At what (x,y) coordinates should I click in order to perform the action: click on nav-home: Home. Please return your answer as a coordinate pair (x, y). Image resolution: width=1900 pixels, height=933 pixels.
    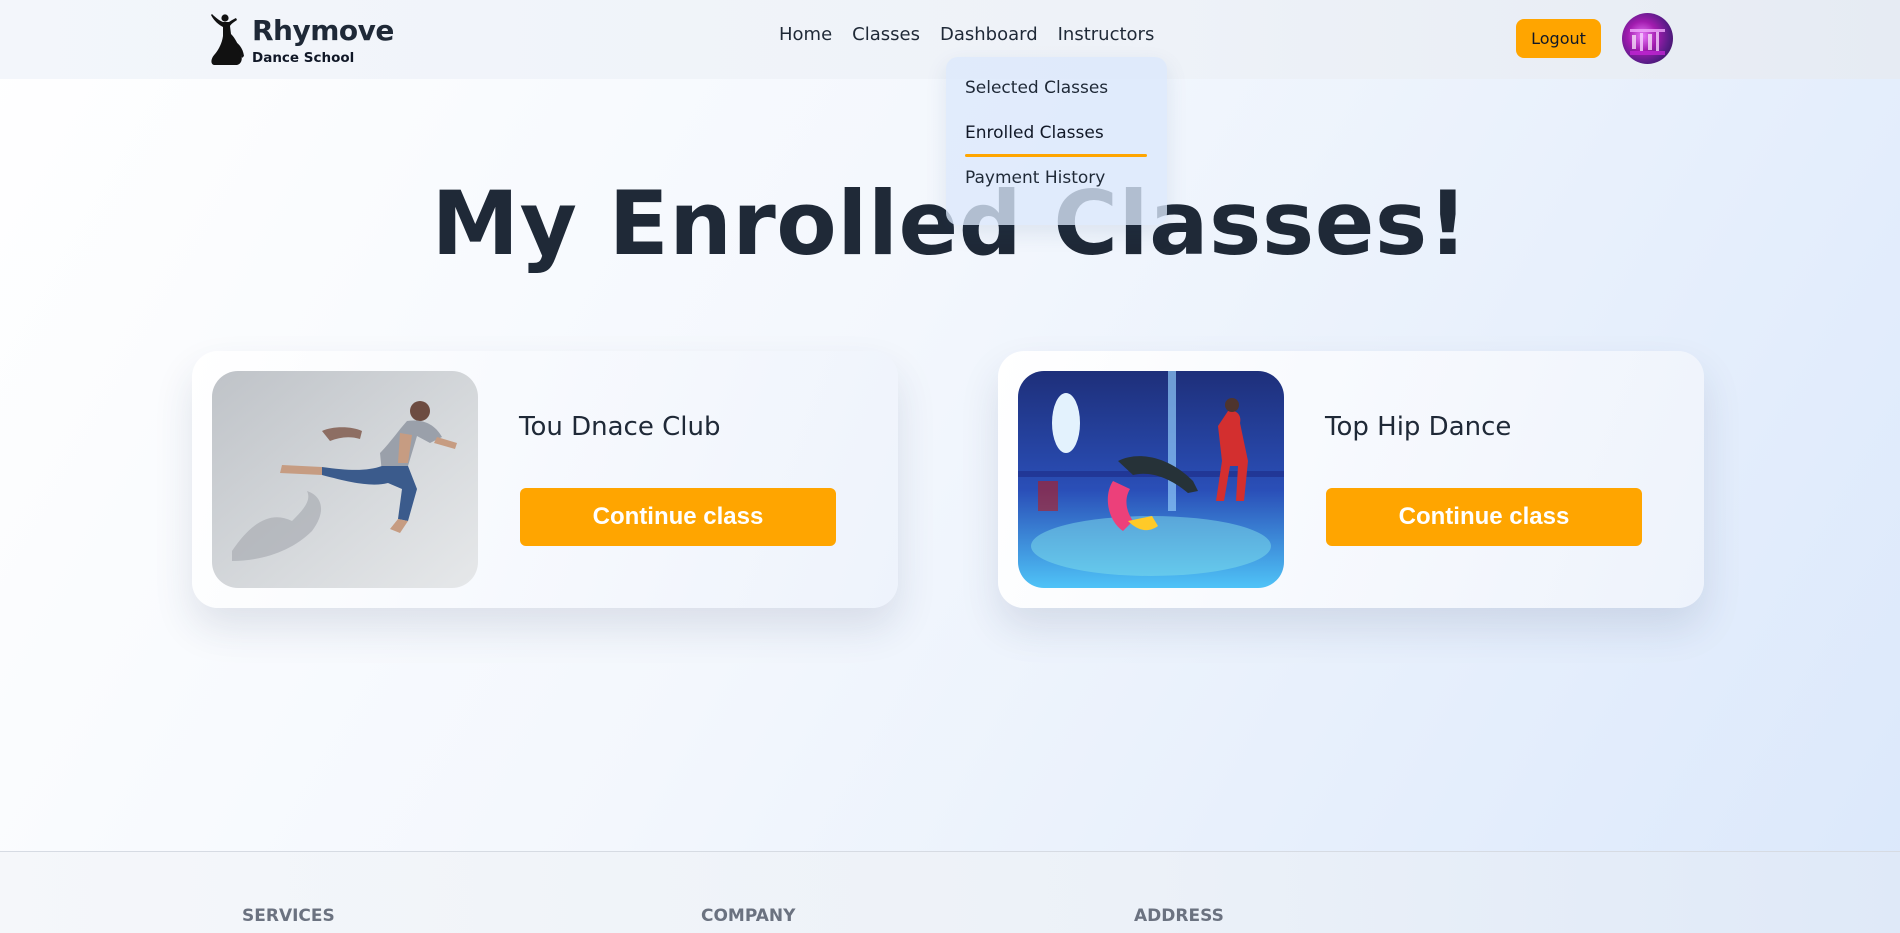
    Looking at the image, I should click on (805, 34).